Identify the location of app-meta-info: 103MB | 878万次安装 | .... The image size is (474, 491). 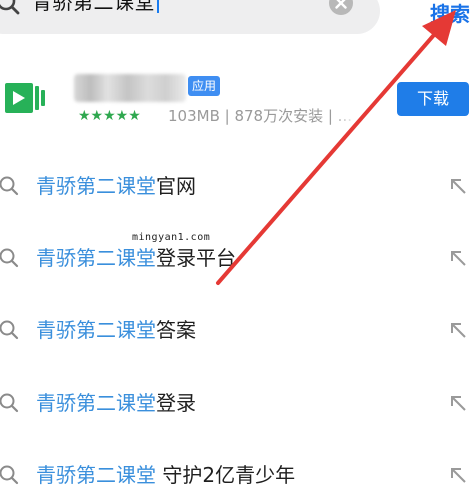
(260, 116).